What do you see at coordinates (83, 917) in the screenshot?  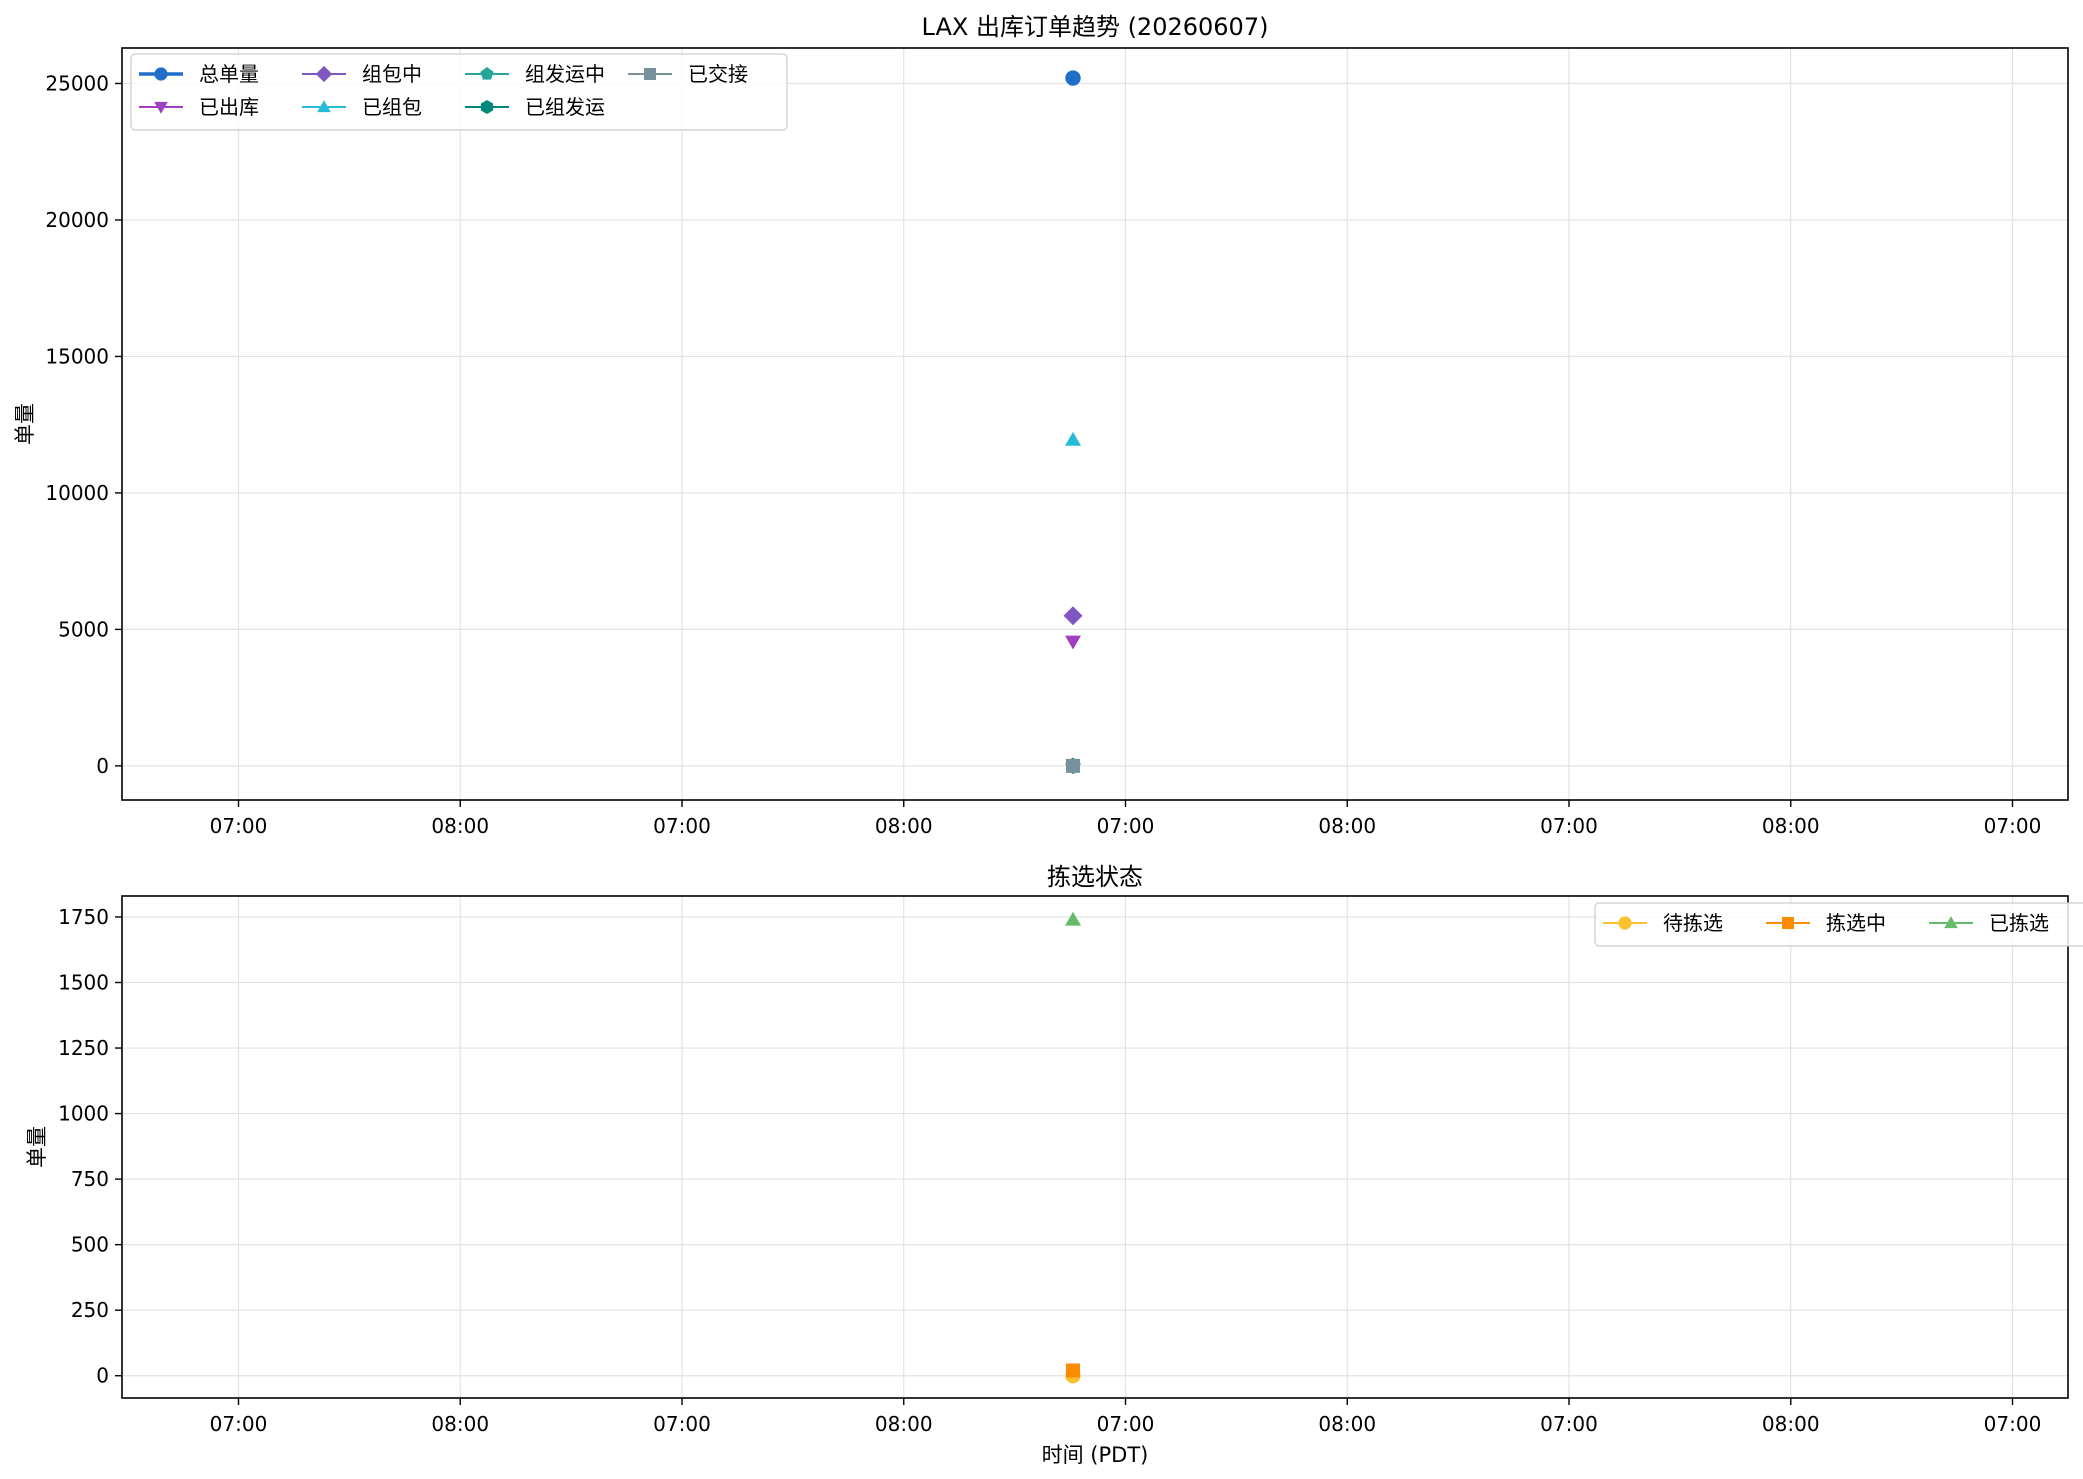 I see `y-tick-label: 1750` at bounding box center [83, 917].